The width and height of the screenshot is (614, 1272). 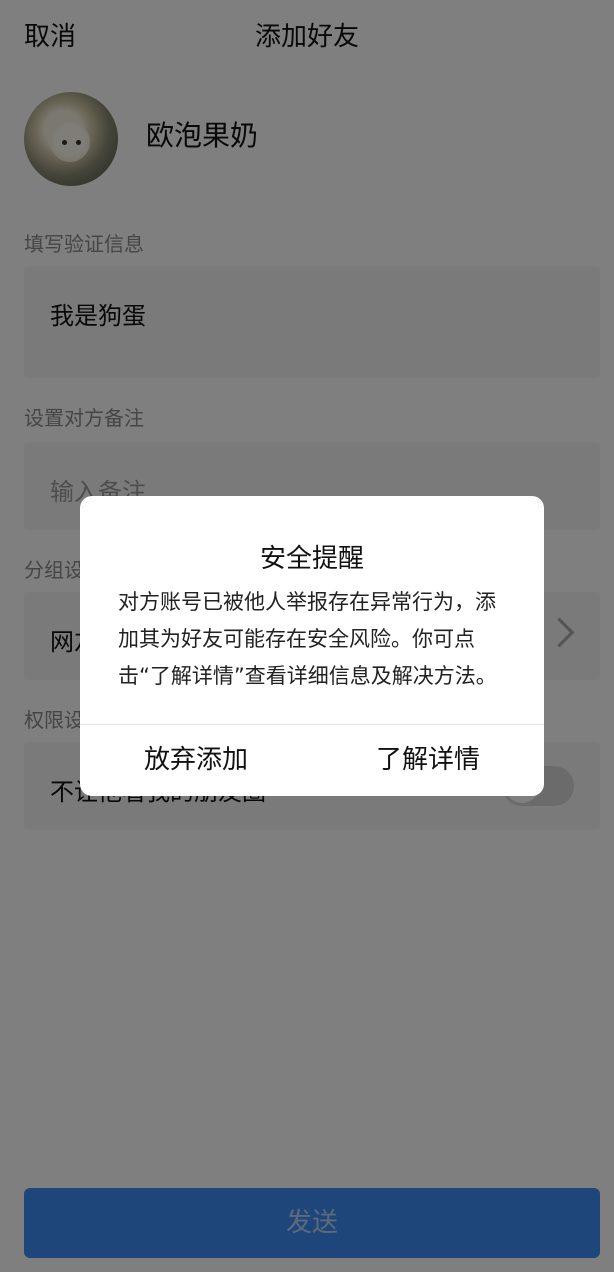 I want to click on dialog-title: 安全提醒, so click(x=311, y=559).